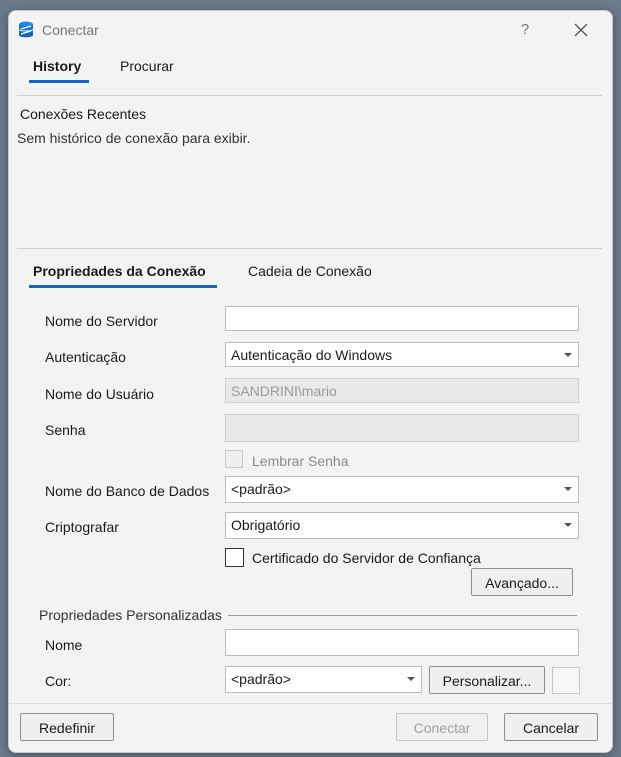  Describe the element at coordinates (133, 615) in the screenshot. I see `custom-properties-title: Propriedades Personalizadas` at that location.